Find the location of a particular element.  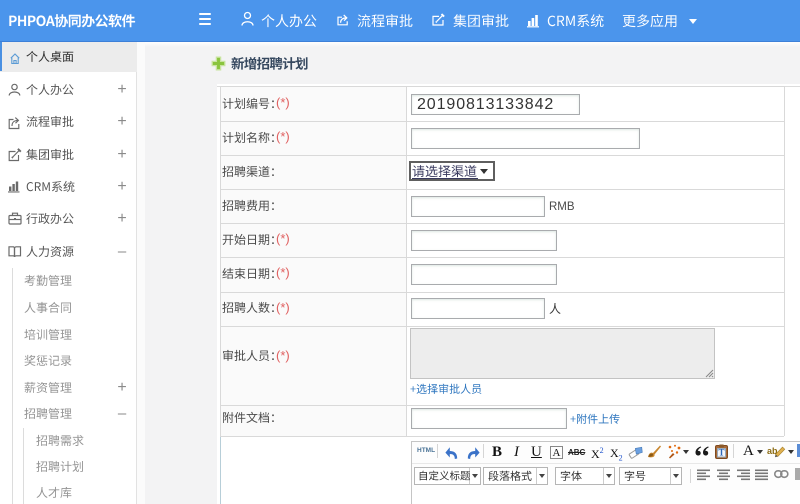

svg-text: T is located at coordinates (721, 453).